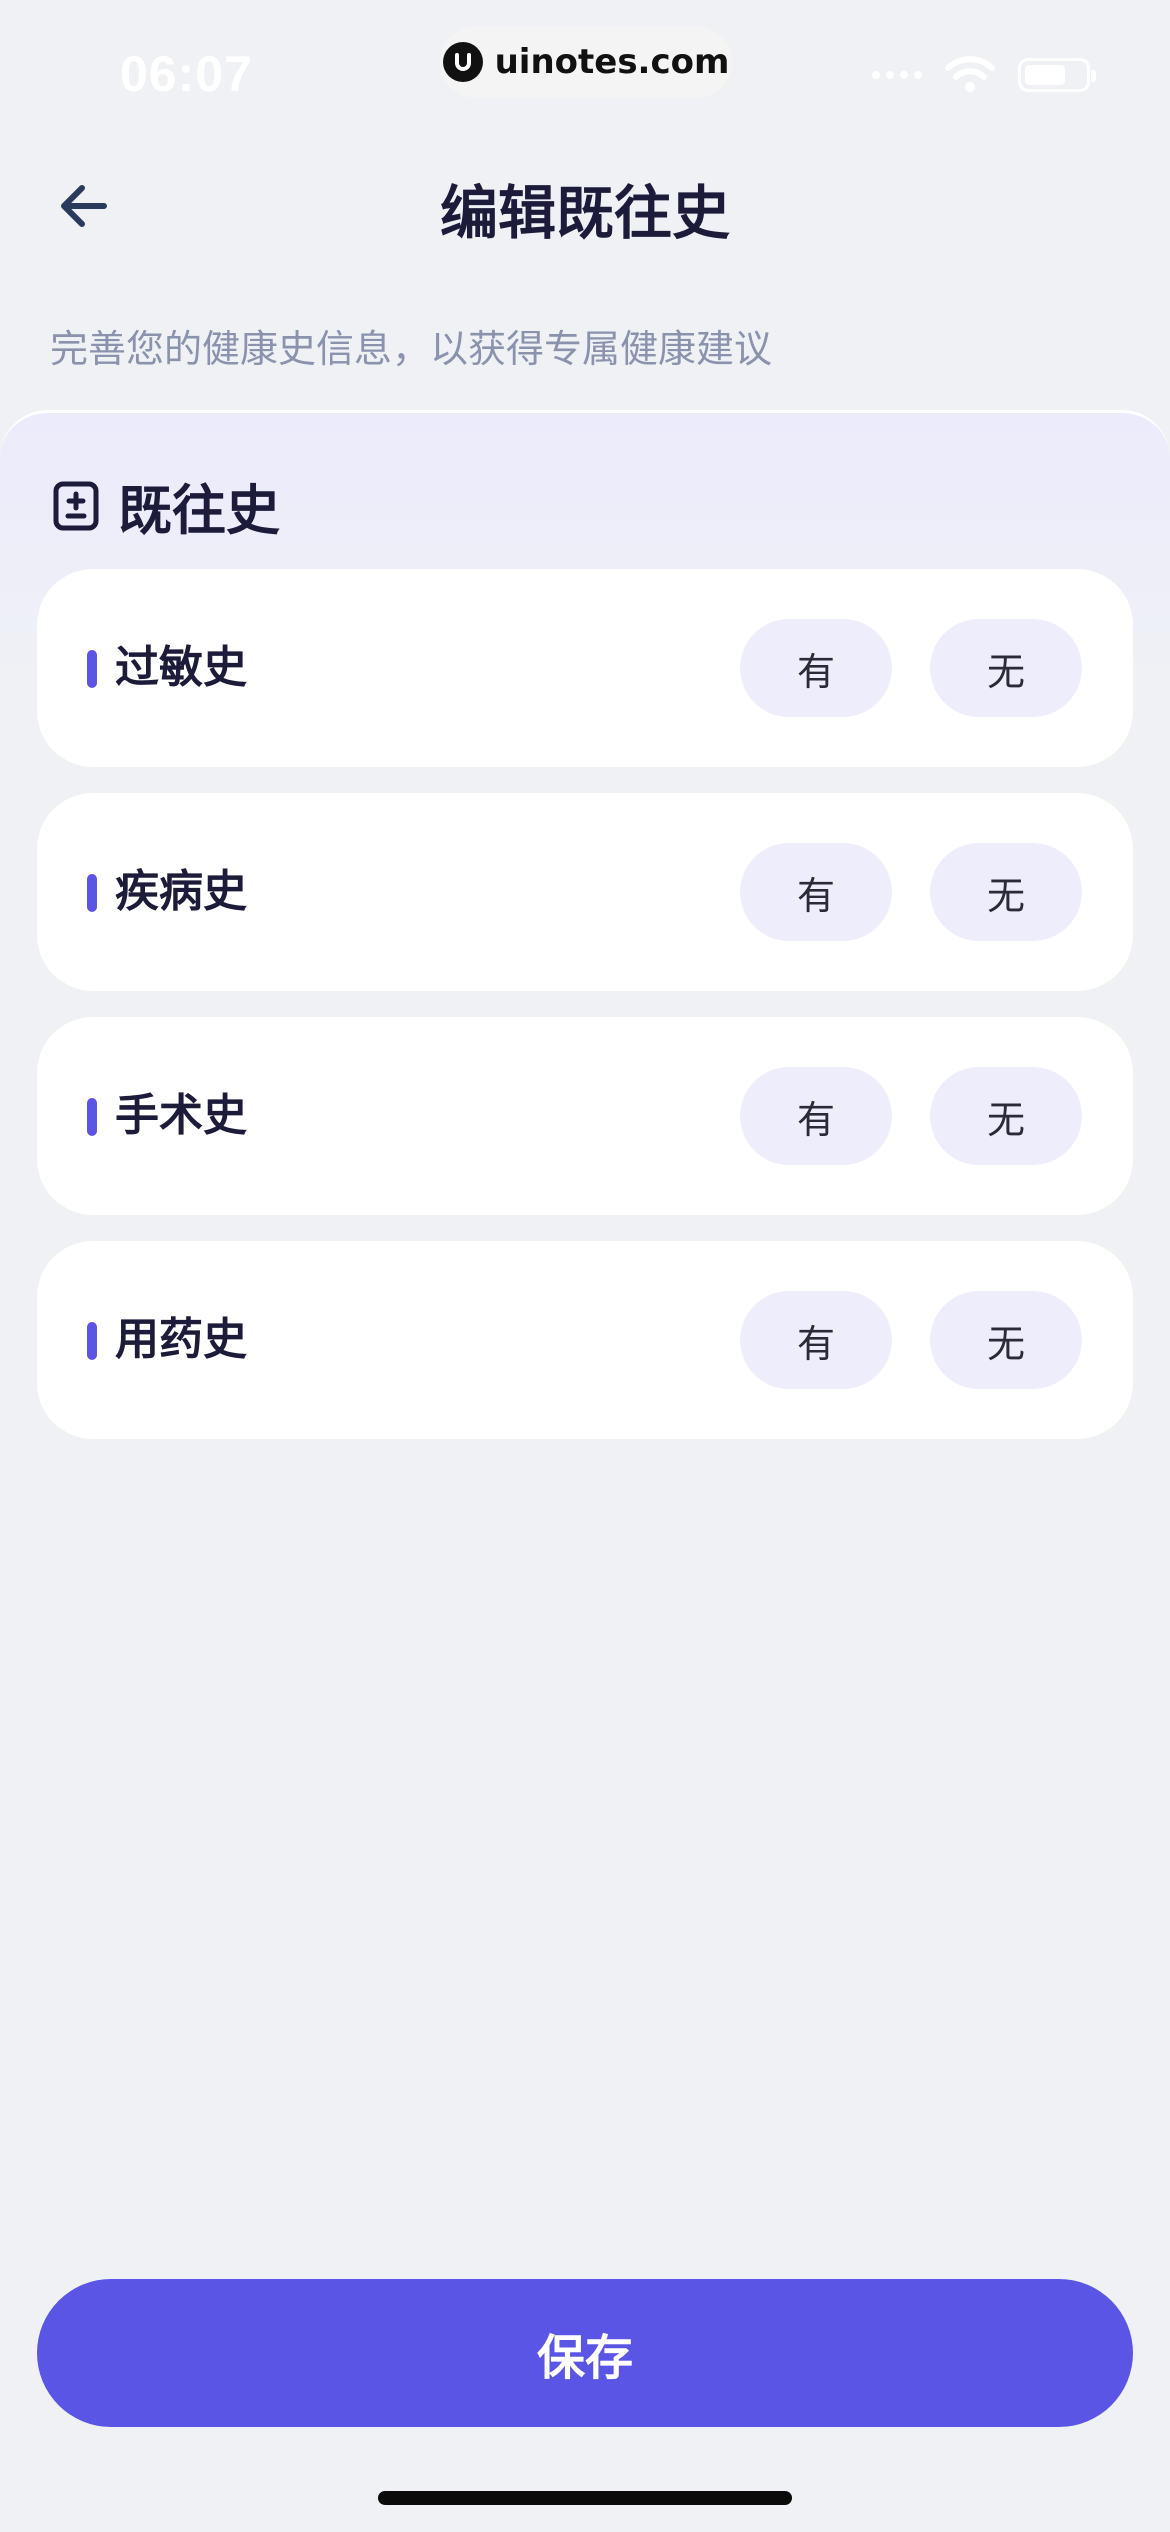  Describe the element at coordinates (584, 213) in the screenshot. I see `page-title: 编辑既往史` at that location.